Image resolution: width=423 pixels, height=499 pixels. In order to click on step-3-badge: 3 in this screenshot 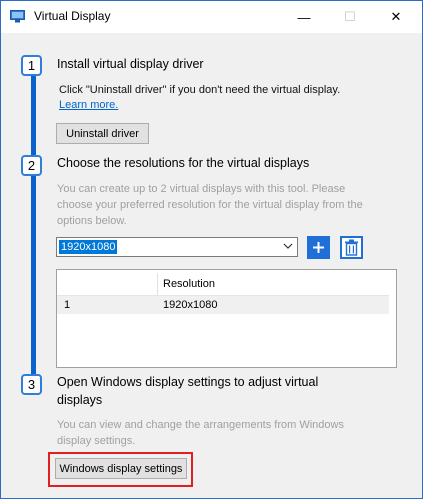, I will do `click(31, 384)`.